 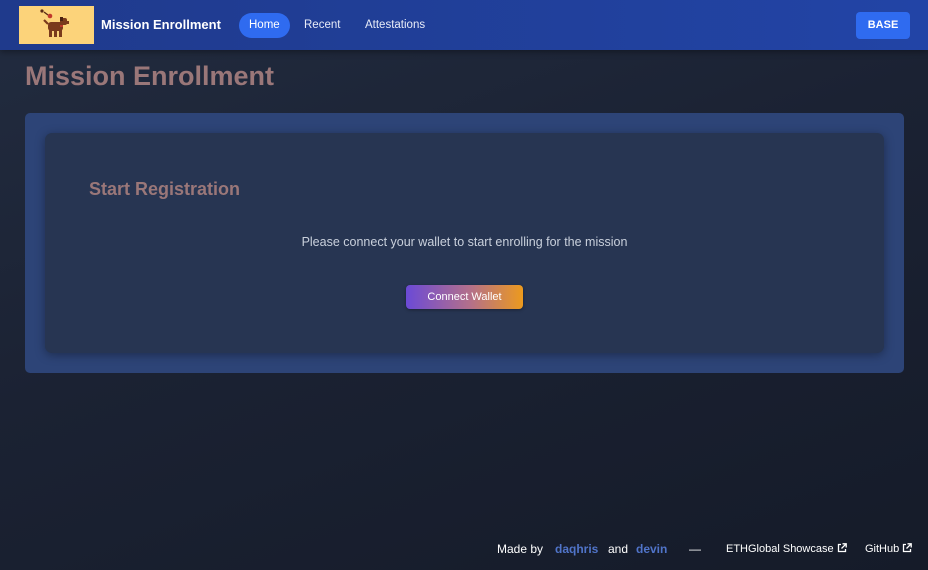 I want to click on logo, so click(x=56, y=25).